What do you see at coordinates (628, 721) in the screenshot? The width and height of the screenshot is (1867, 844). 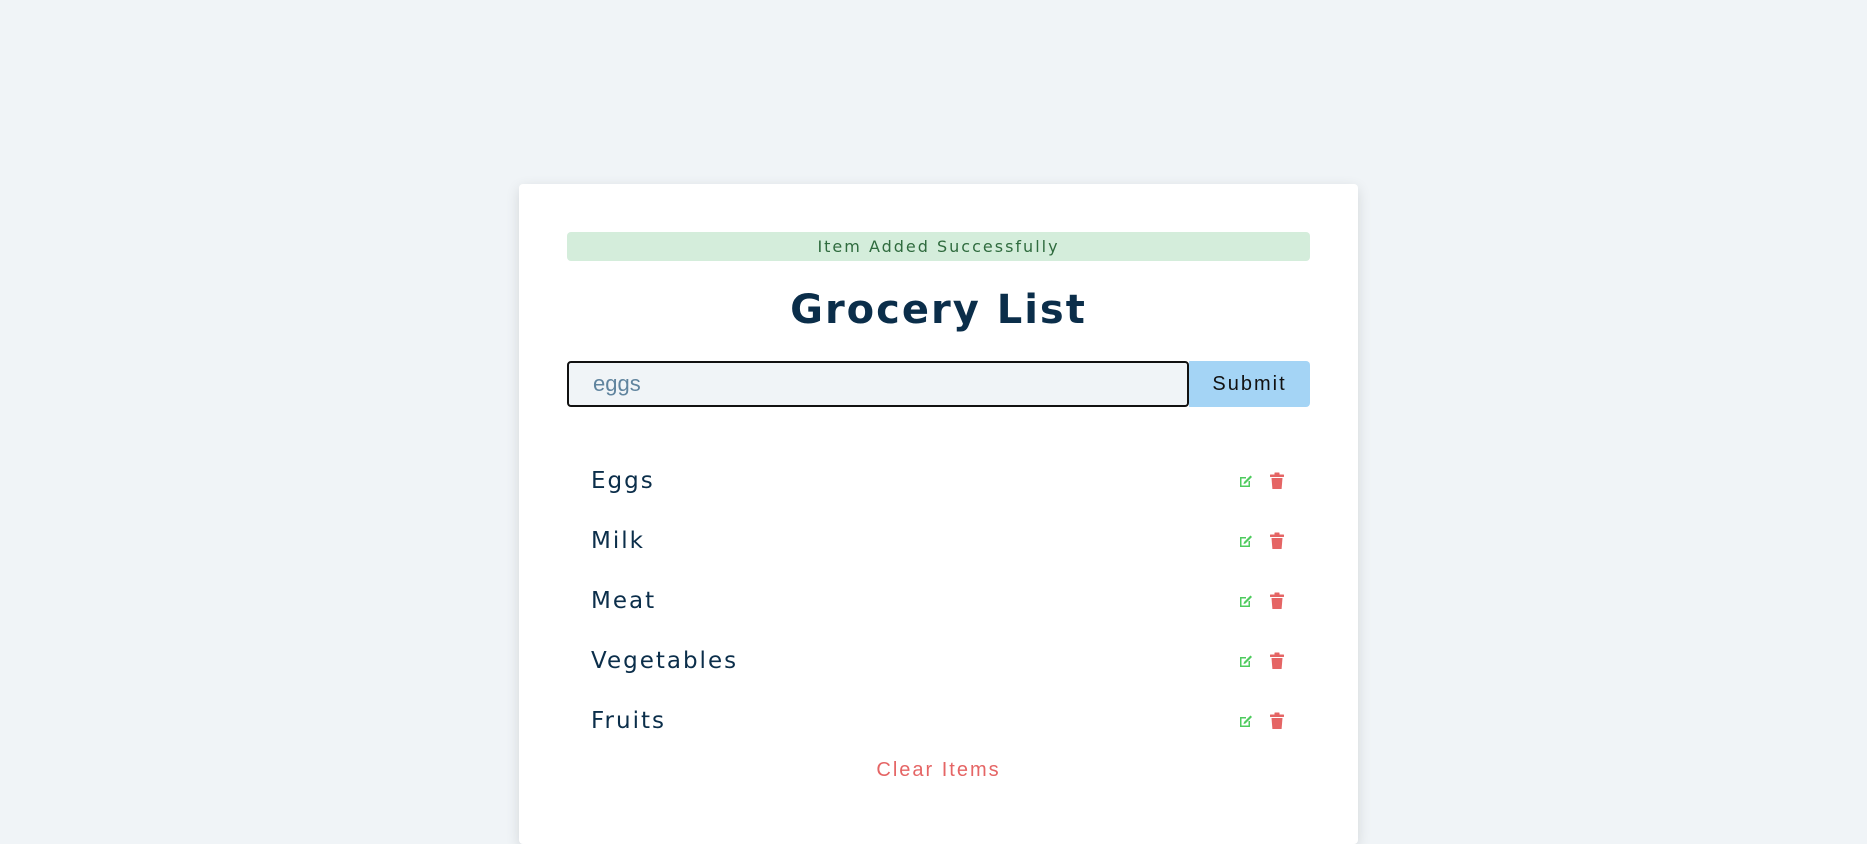 I see `list-item-name: Fruits` at bounding box center [628, 721].